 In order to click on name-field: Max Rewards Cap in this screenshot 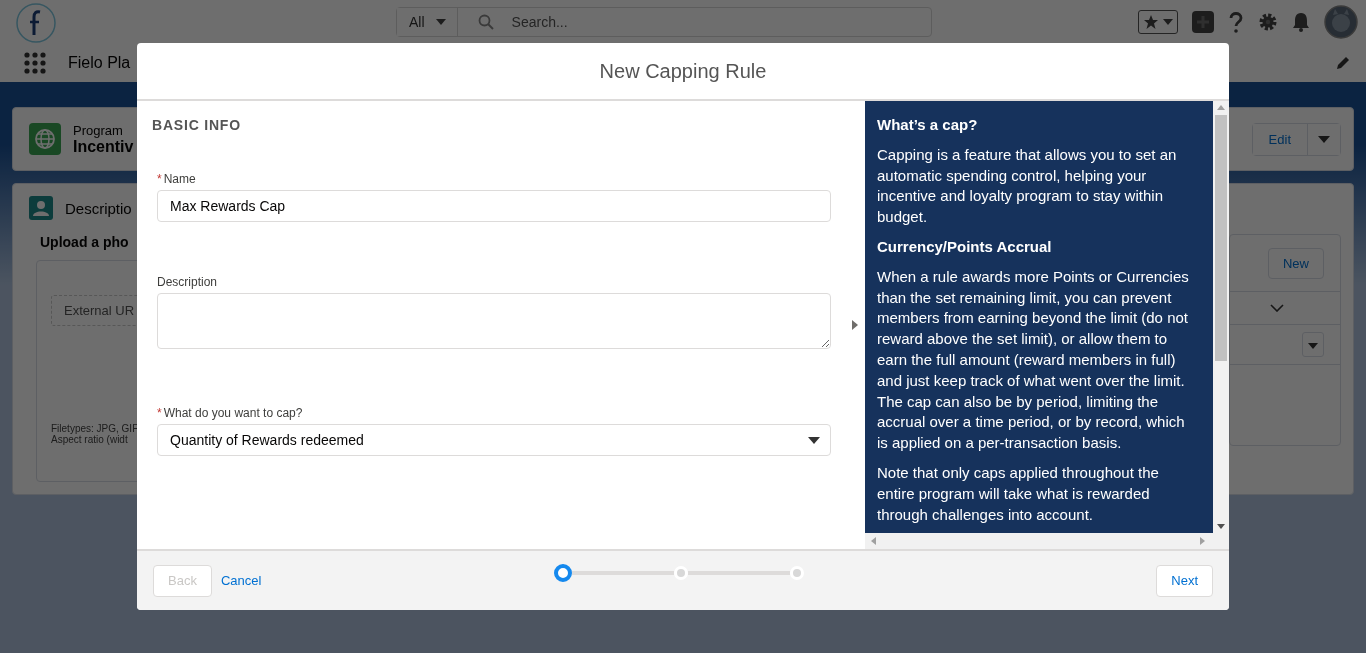, I will do `click(494, 206)`.